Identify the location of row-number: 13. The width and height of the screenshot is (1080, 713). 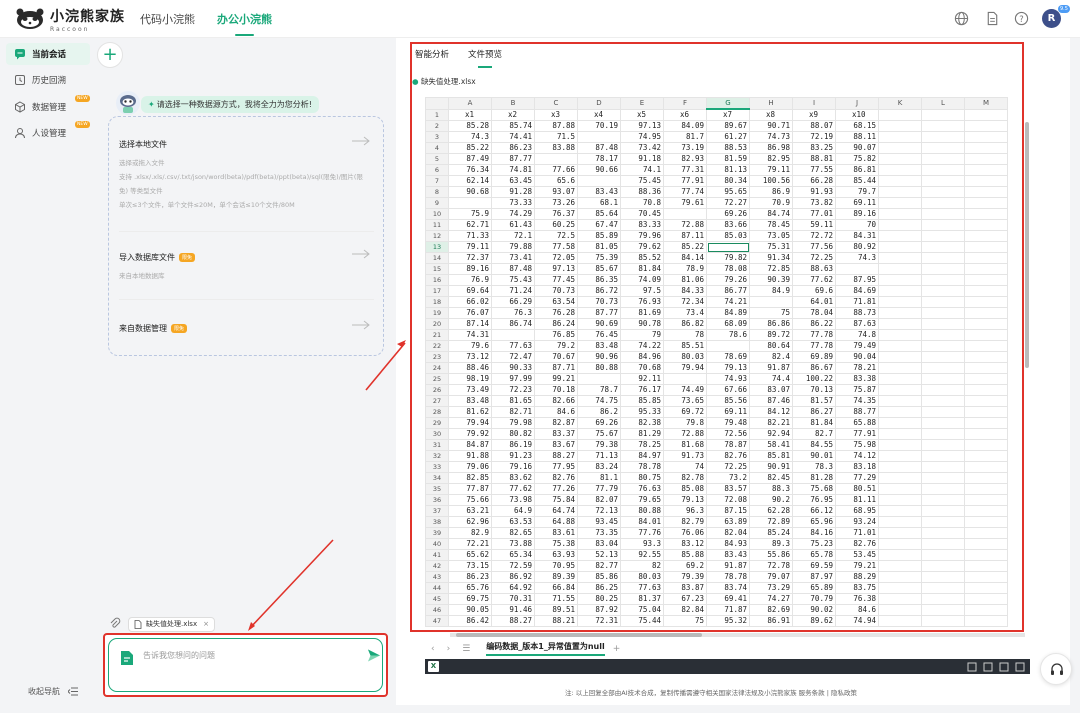
(437, 247).